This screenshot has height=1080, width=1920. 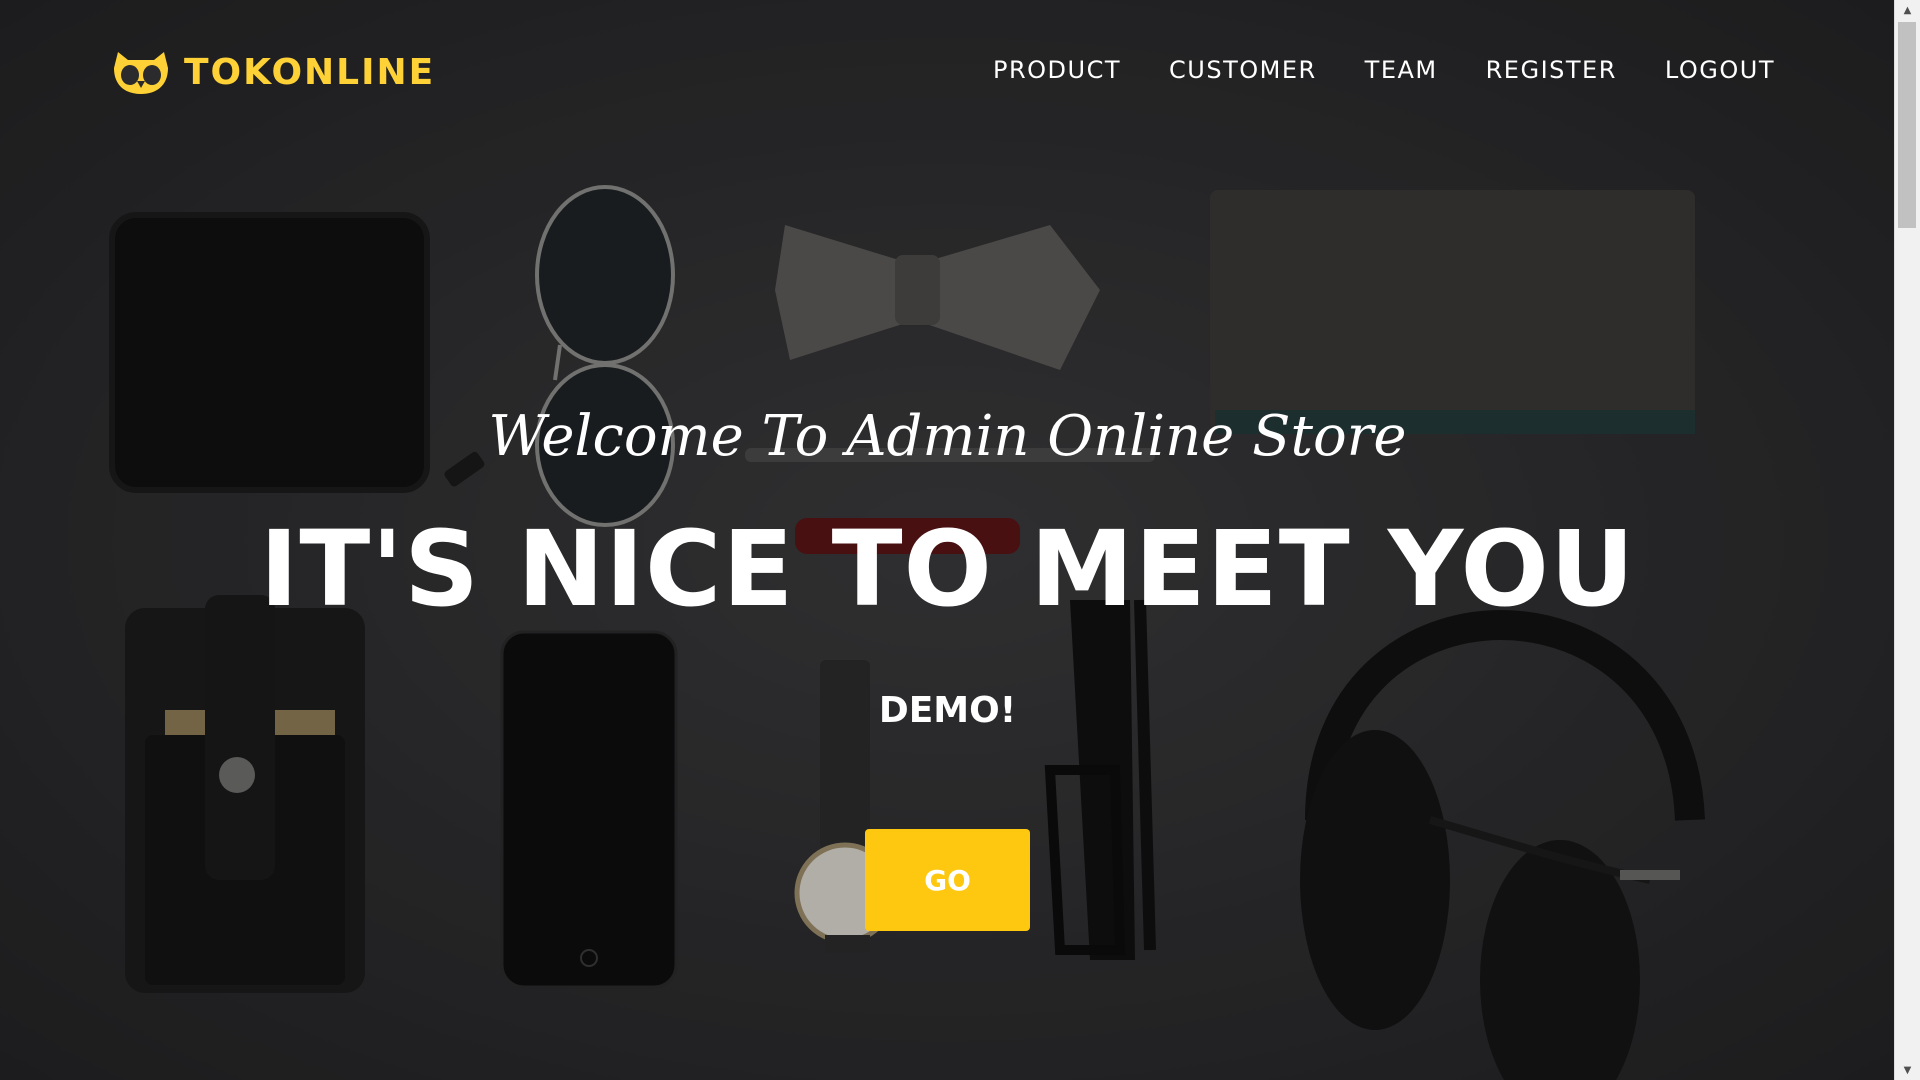 What do you see at coordinates (1057, 70) in the screenshot?
I see `nav-item-product: PRODUCT` at bounding box center [1057, 70].